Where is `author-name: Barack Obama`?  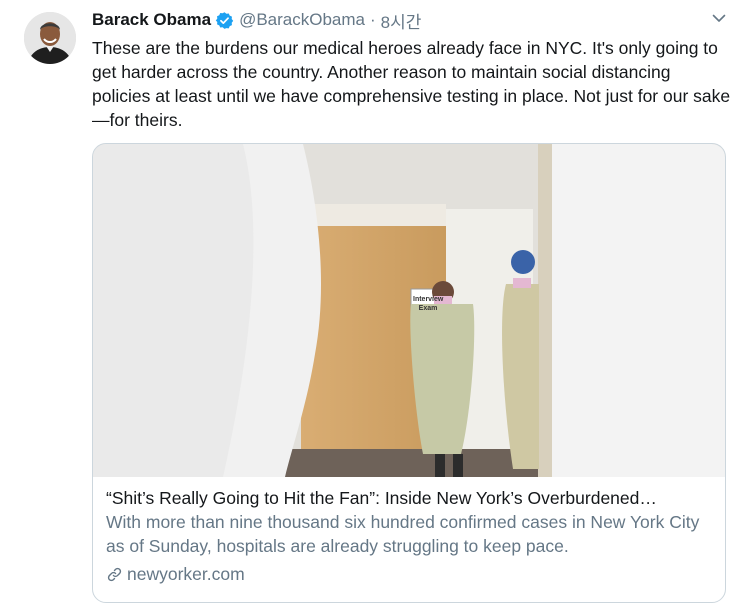 author-name: Barack Obama is located at coordinates (151, 20).